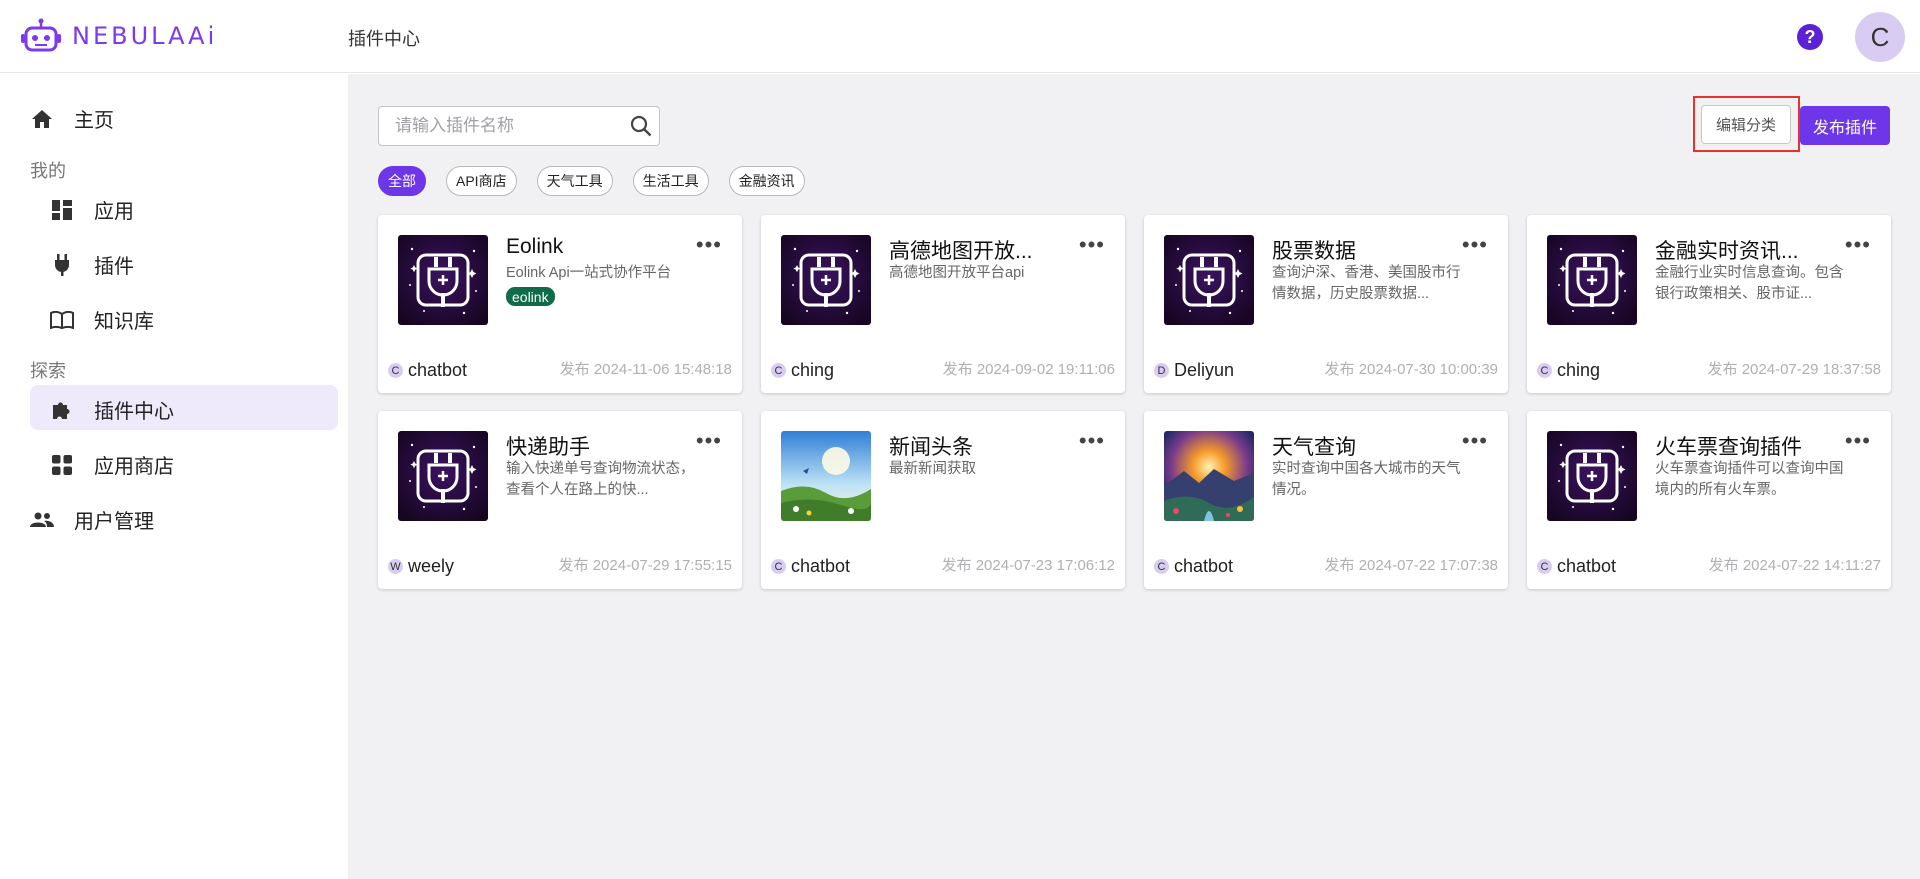 This screenshot has height=879, width=1920. I want to click on publish-date: 发布 2024-09-02 19:11:06, so click(1028, 369).